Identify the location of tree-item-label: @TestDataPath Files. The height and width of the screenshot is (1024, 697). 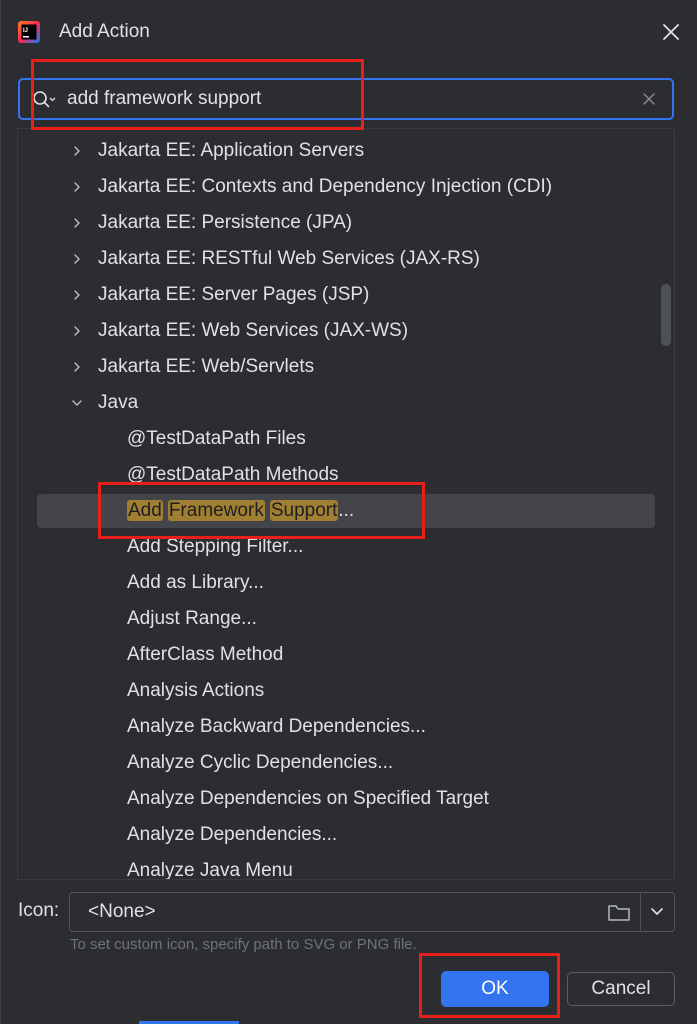
(216, 438).